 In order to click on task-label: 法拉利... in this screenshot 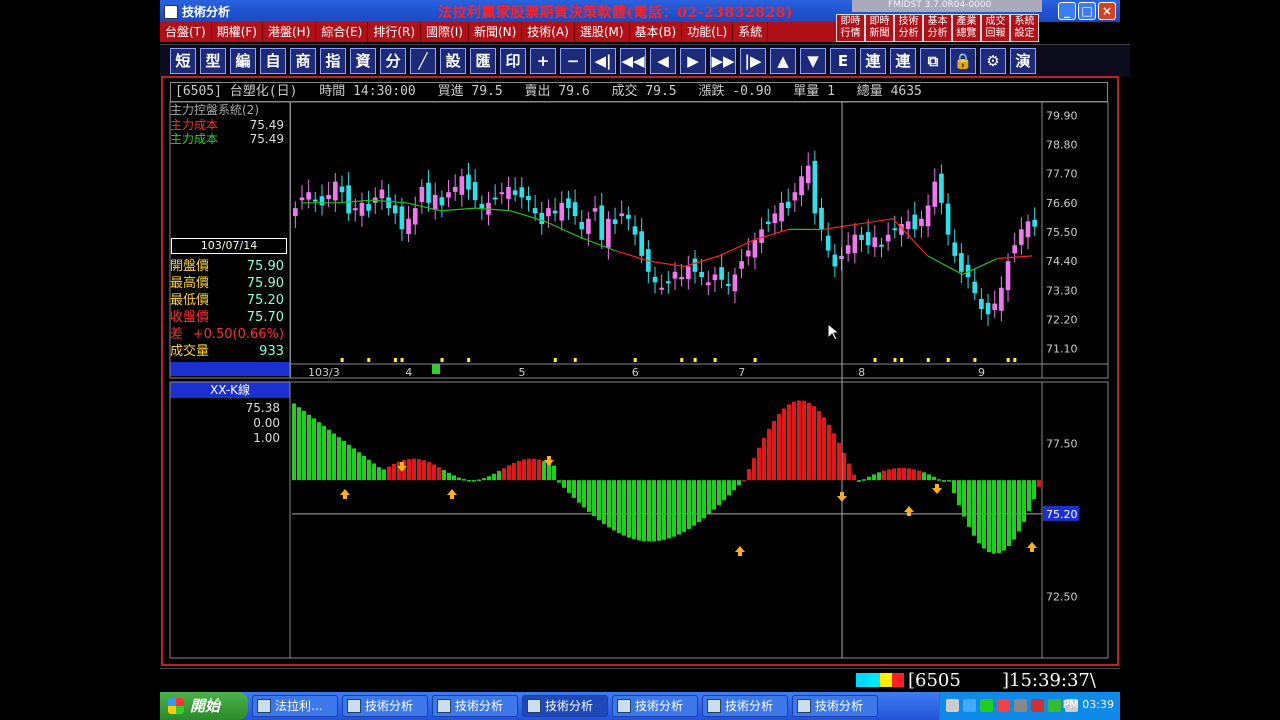, I will do `click(299, 706)`.